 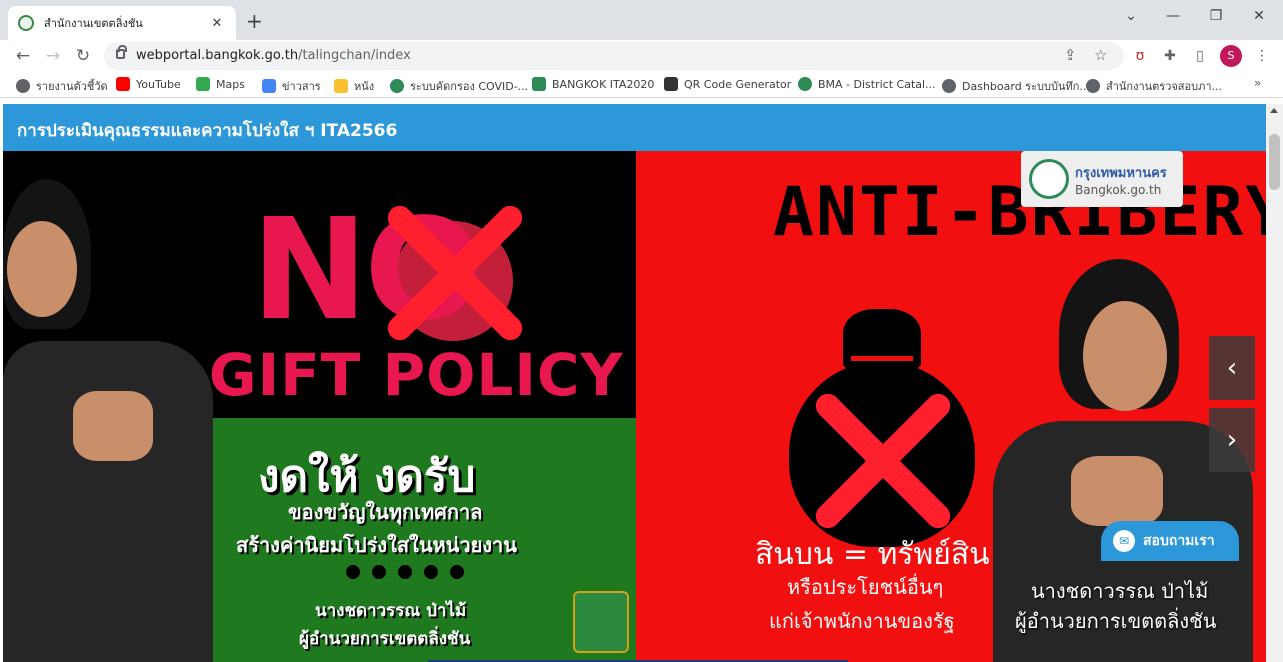 What do you see at coordinates (1232, 440) in the screenshot?
I see `carousel-next-button: ›` at bounding box center [1232, 440].